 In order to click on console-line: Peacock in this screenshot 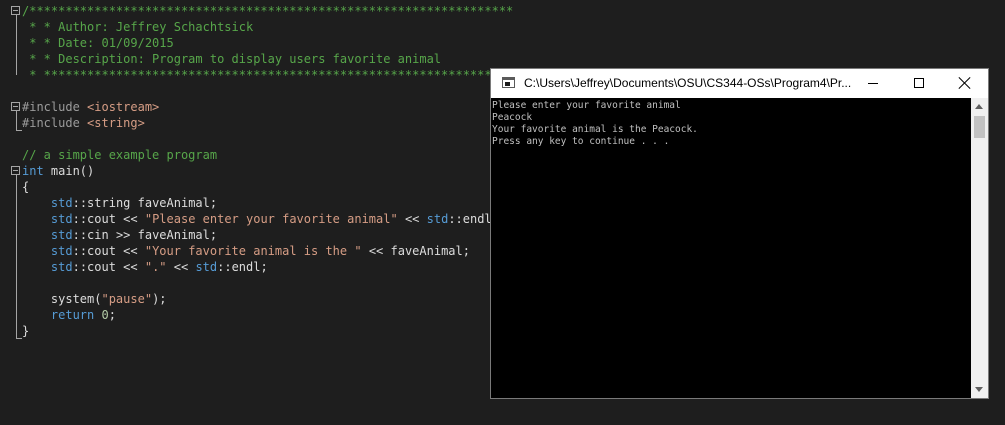, I will do `click(512, 117)`.